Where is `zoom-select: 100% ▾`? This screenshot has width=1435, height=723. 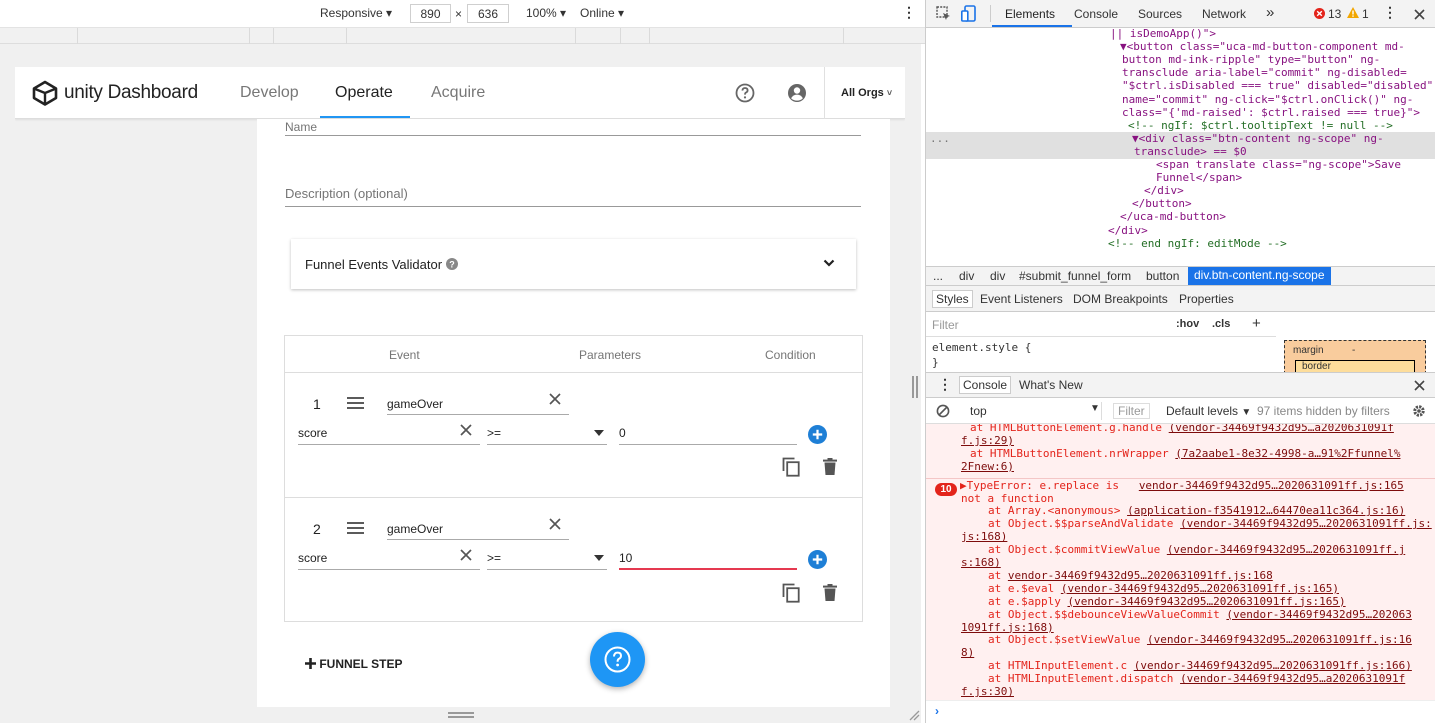 zoom-select: 100% ▾ is located at coordinates (546, 13).